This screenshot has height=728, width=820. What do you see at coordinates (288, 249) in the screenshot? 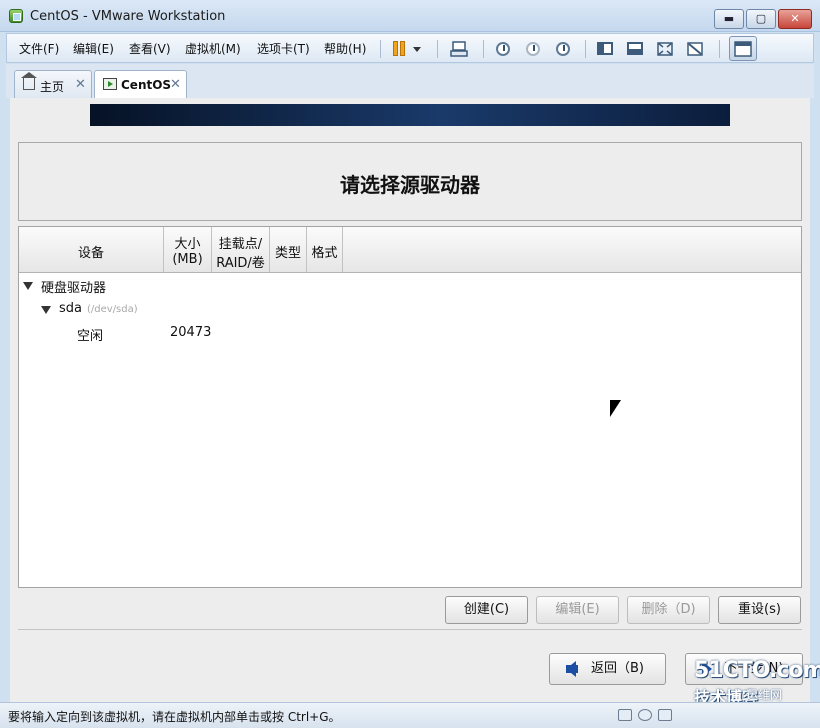
I see `column-type: 类型` at bounding box center [288, 249].